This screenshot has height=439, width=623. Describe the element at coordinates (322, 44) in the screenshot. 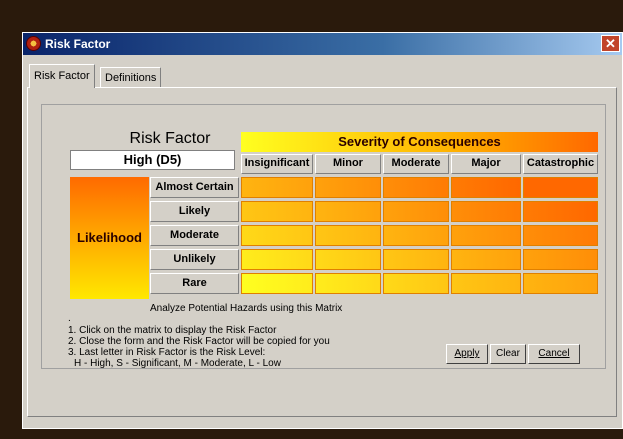

I see `title-bar: Risk Factor ✕` at that location.